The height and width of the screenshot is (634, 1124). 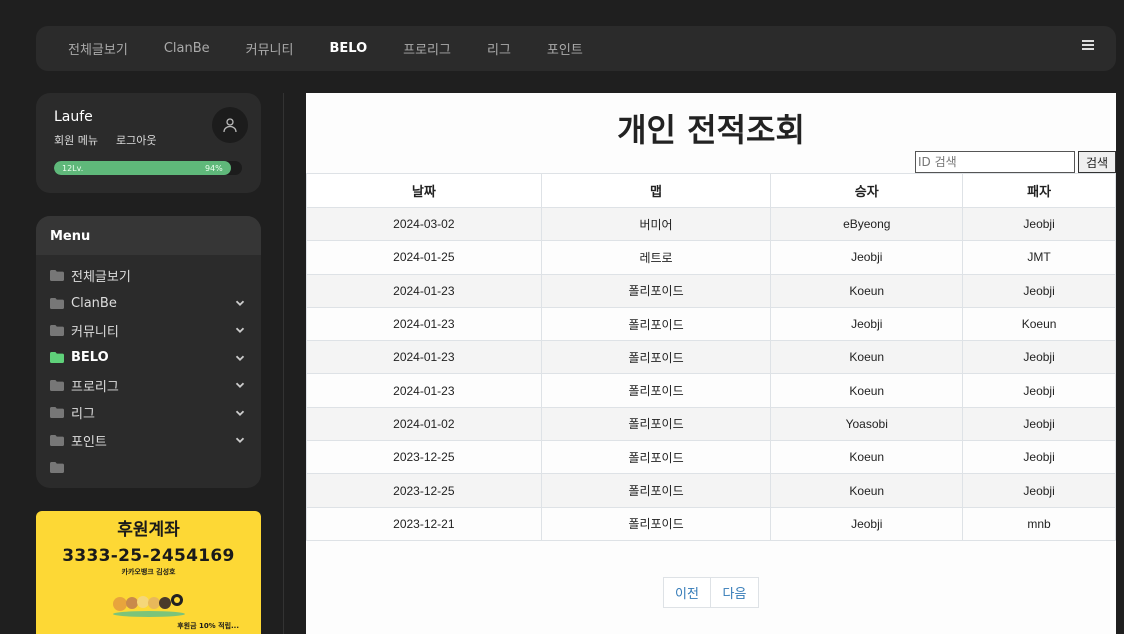 I want to click on sidebar-divider, so click(x=283, y=363).